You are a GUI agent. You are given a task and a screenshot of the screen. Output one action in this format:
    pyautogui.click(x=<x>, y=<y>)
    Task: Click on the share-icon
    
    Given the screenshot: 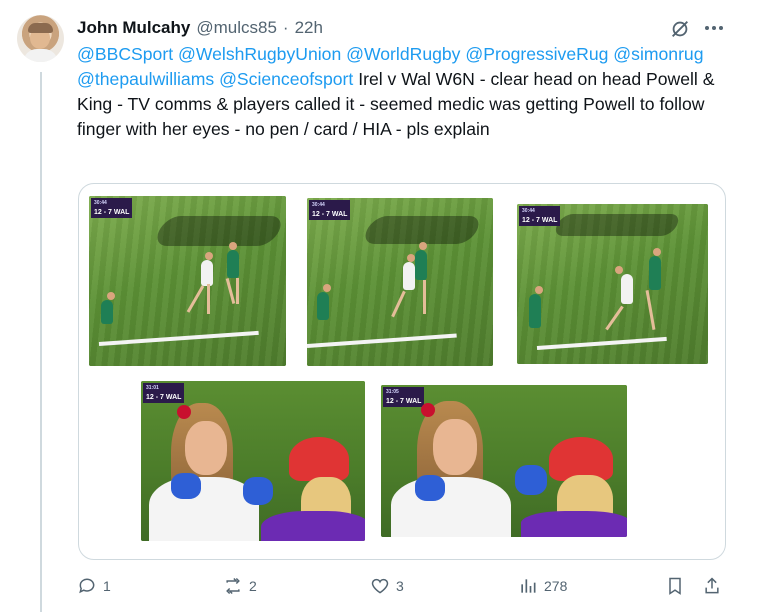 What is the action you would take?
    pyautogui.click(x=712, y=585)
    